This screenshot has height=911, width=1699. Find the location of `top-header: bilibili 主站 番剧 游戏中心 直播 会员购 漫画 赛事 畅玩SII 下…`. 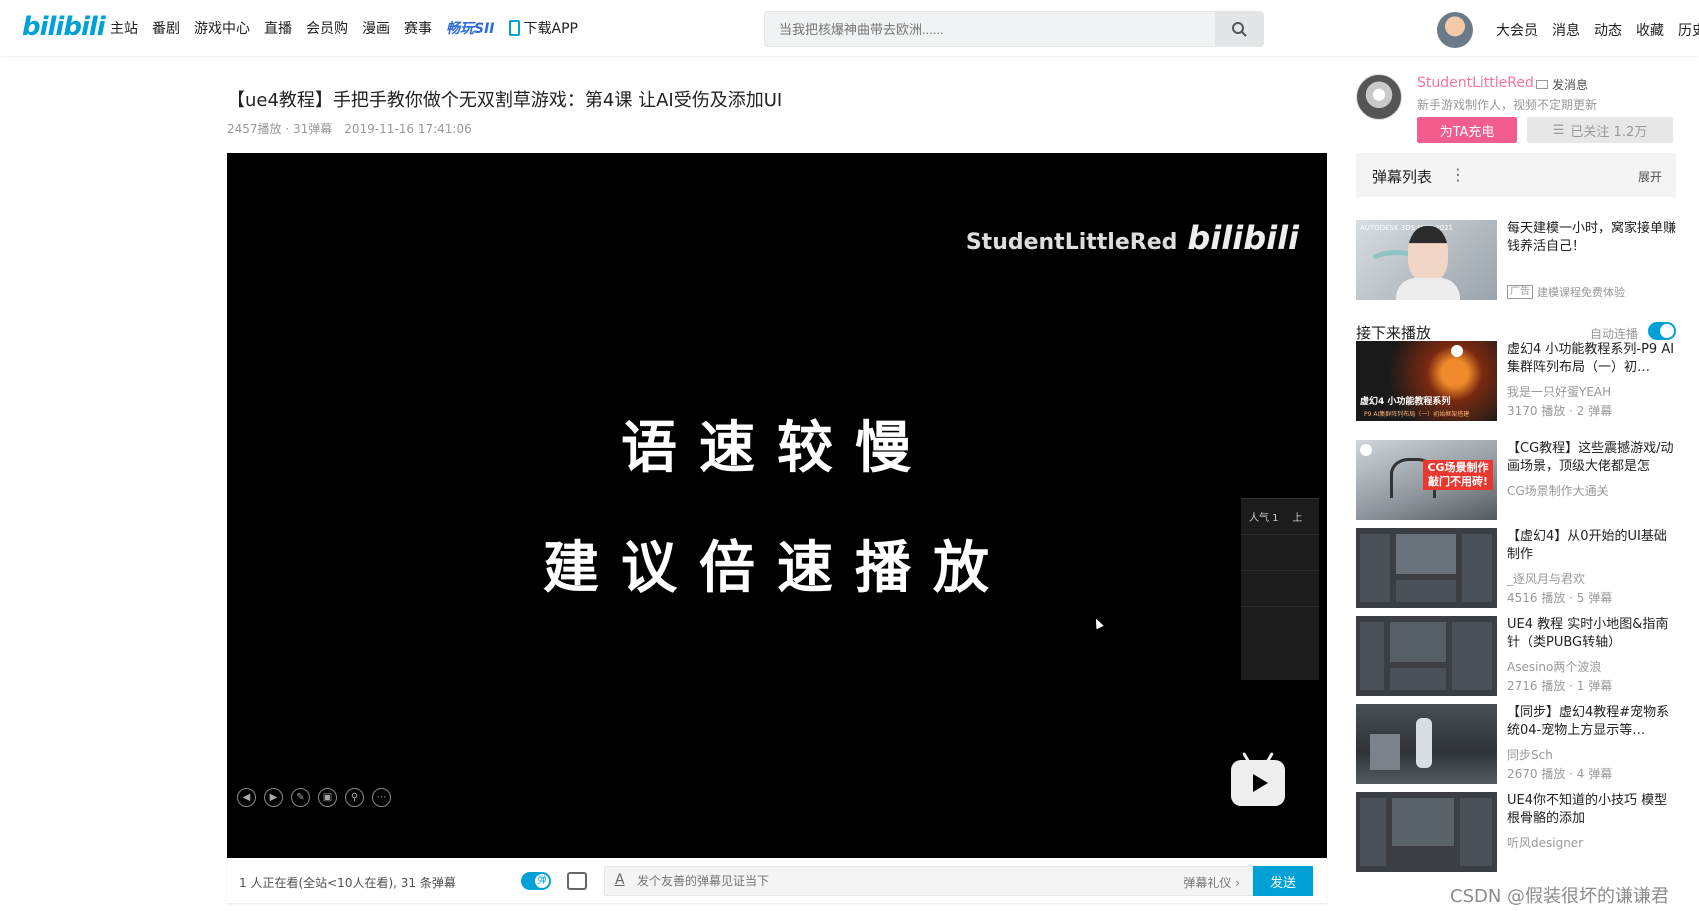

top-header: bilibili 主站 番剧 游戏中心 直播 会员购 漫画 赛事 畅玩SII 下… is located at coordinates (849, 28).